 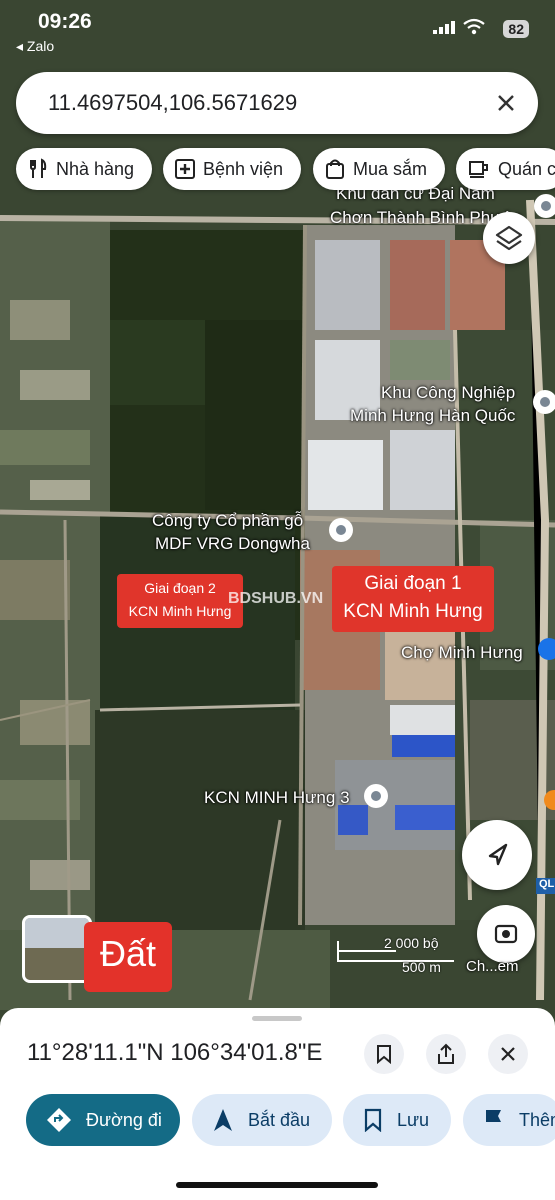 I want to click on action-label: Lưu, so click(x=413, y=1119).